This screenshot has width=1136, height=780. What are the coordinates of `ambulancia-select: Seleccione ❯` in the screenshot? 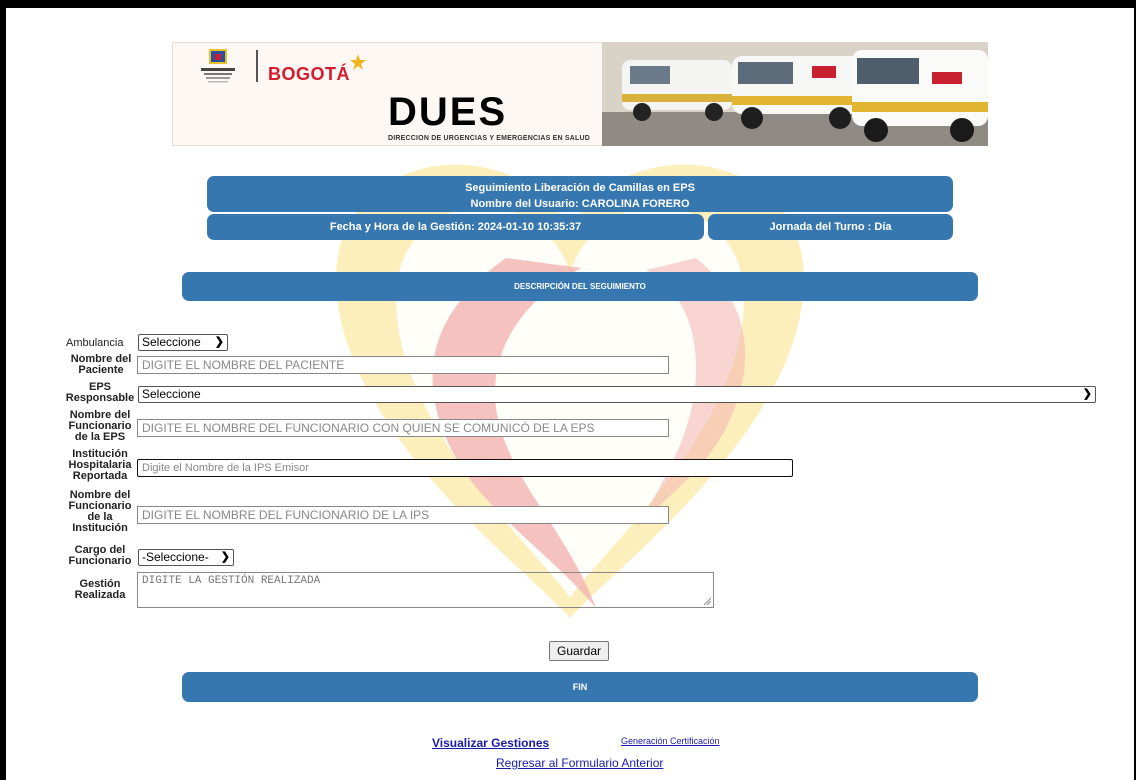 It's located at (183, 342).